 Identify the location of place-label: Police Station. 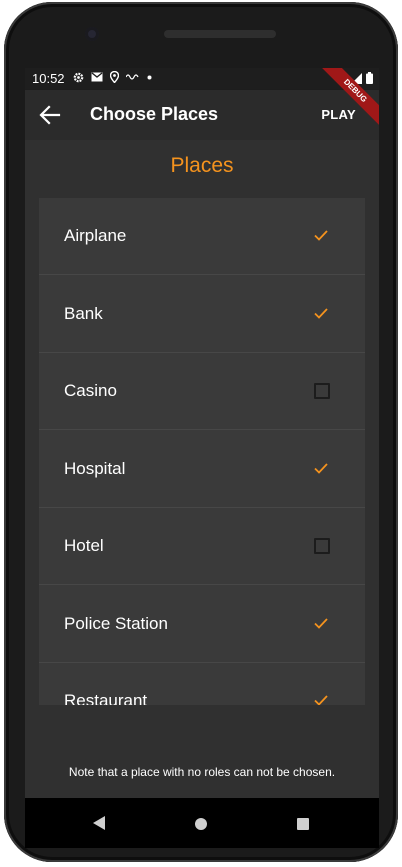
(116, 623).